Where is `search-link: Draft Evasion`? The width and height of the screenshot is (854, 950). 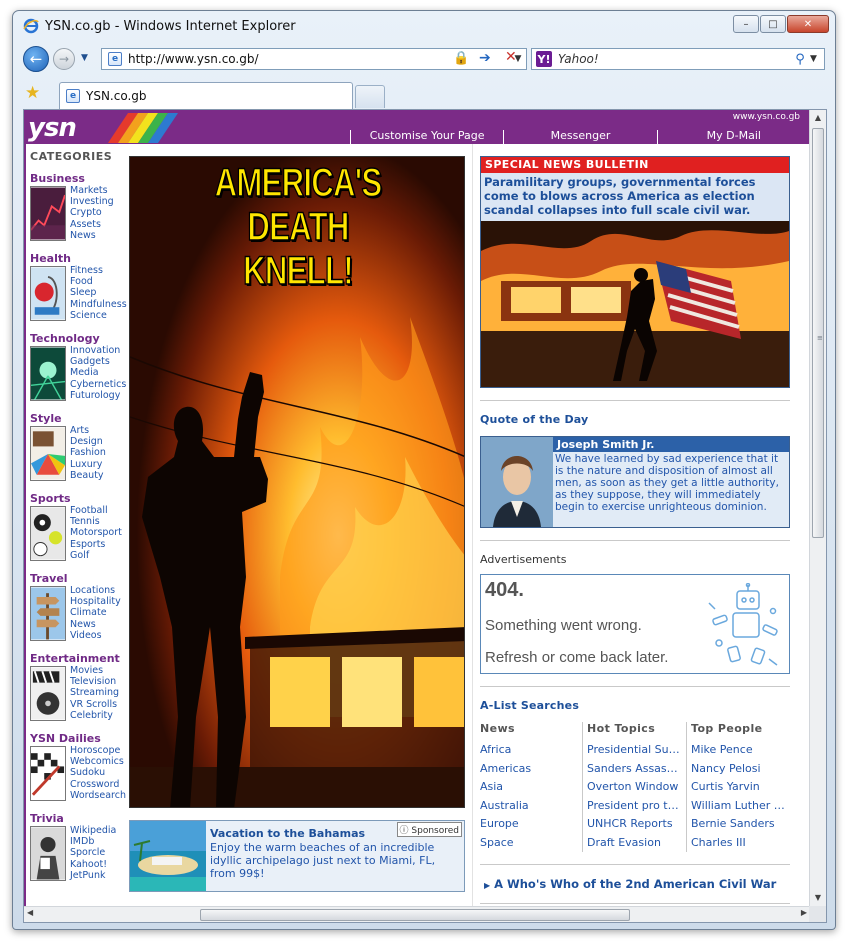 search-link: Draft Evasion is located at coordinates (634, 843).